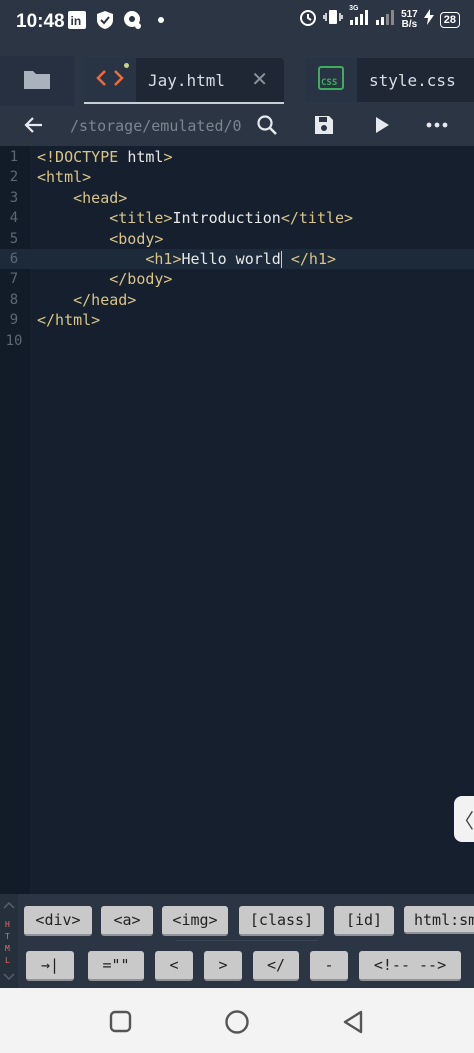  Describe the element at coordinates (281, 921) in the screenshot. I see `symbol-class: [class]` at that location.